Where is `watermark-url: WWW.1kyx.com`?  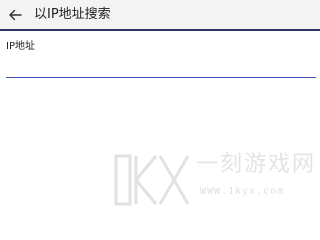
watermark-url: WWW.1kyx.com is located at coordinates (242, 191).